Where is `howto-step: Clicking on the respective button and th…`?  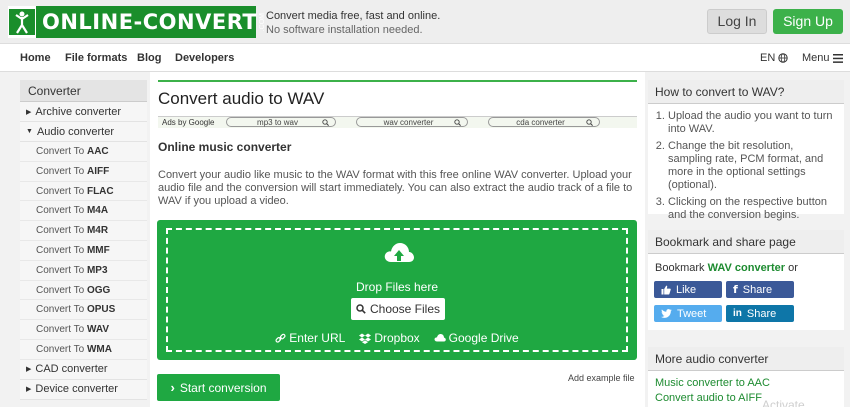
howto-step: Clicking on the respective button and th… is located at coordinates (752, 209).